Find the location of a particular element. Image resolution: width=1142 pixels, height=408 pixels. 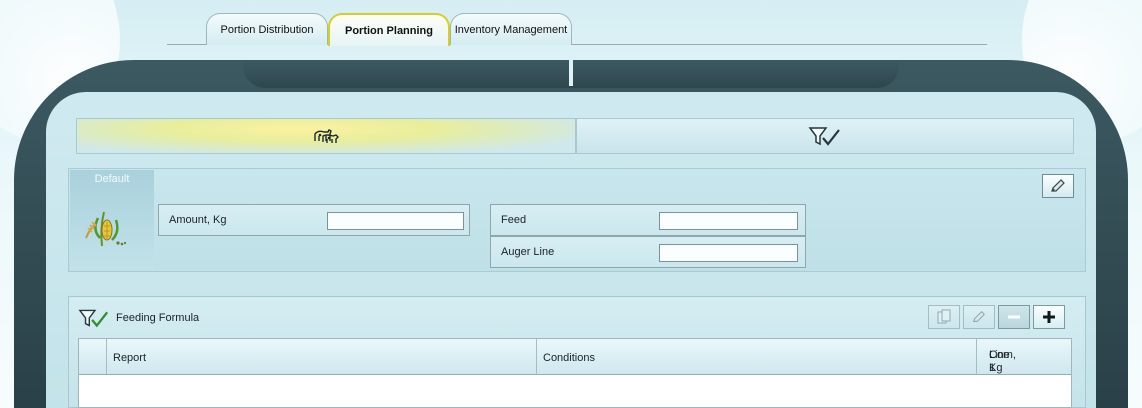

column-header-report: Report is located at coordinates (322, 357).